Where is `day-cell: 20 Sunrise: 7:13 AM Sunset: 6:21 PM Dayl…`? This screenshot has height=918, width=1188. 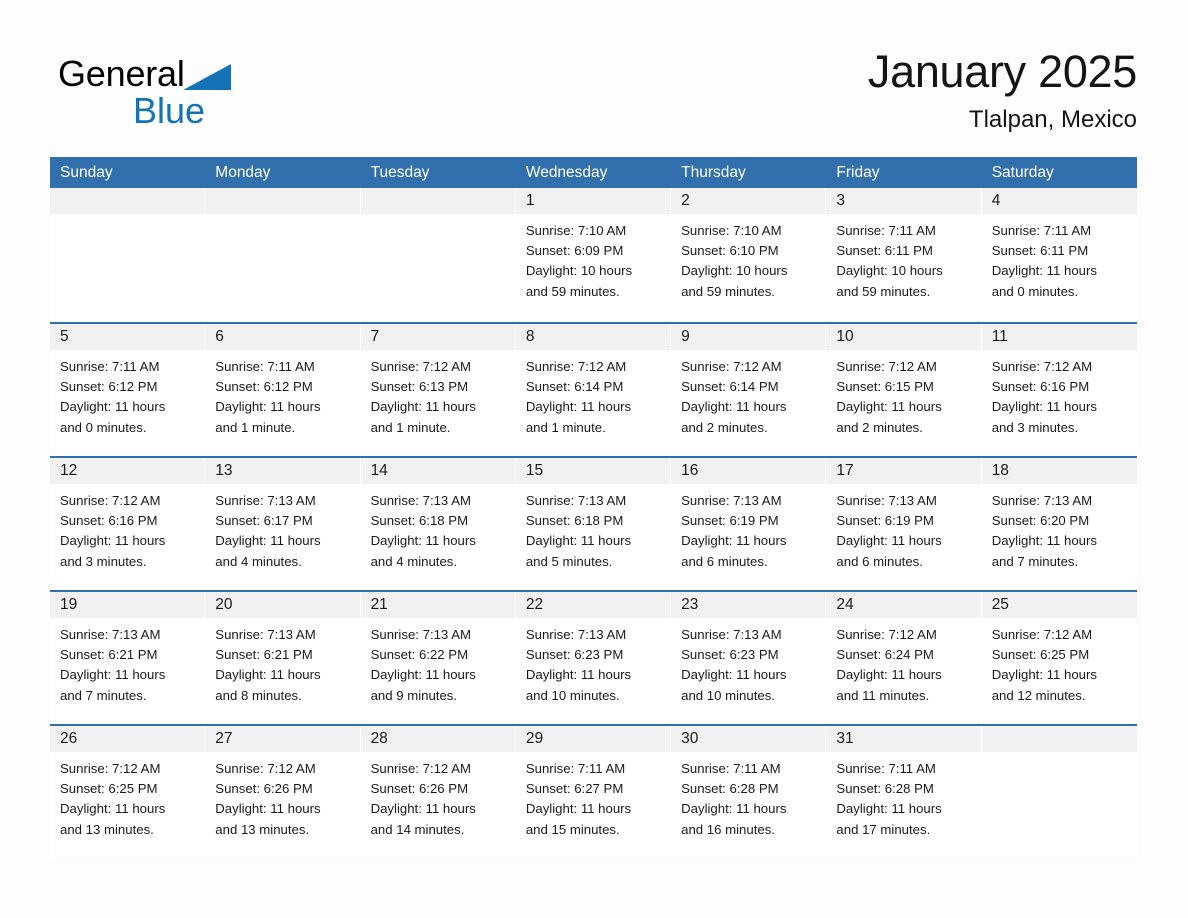 day-cell: 20 Sunrise: 7:13 AM Sunset: 6:21 PM Dayl… is located at coordinates (283, 658).